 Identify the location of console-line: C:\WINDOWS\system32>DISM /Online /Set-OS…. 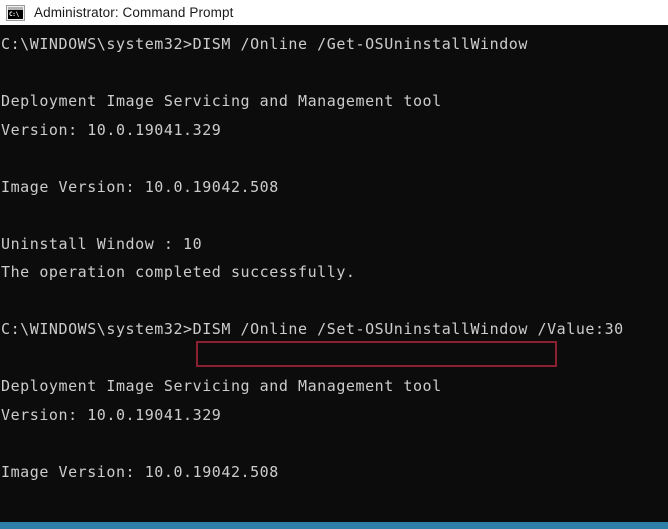
(312, 329).